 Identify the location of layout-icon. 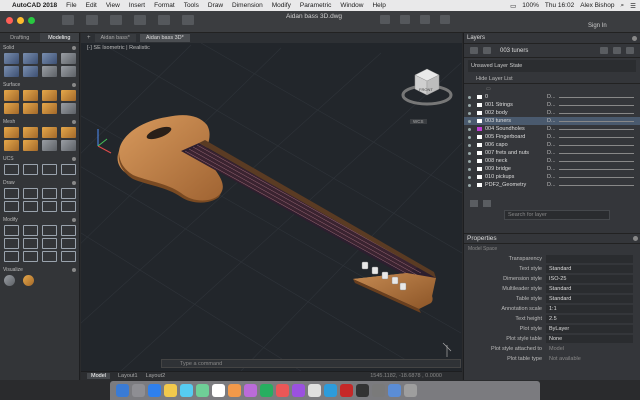
(405, 19).